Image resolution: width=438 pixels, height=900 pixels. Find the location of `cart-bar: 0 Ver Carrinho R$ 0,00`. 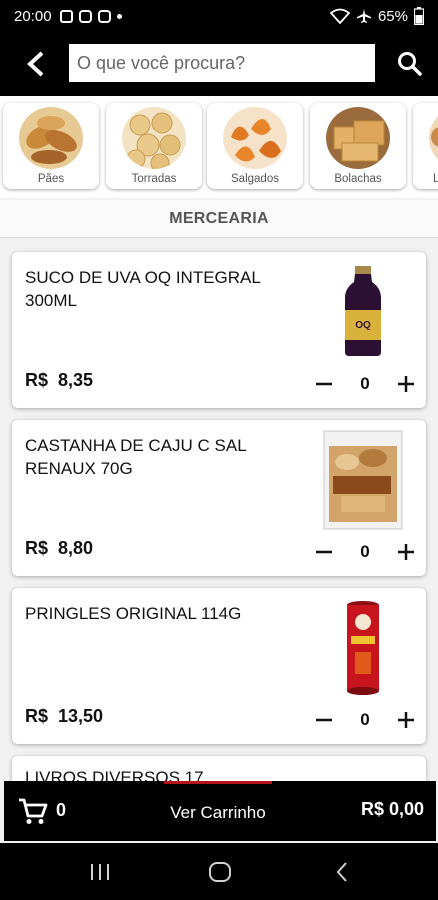

cart-bar: 0 Ver Carrinho R$ 0,00 is located at coordinates (220, 811).